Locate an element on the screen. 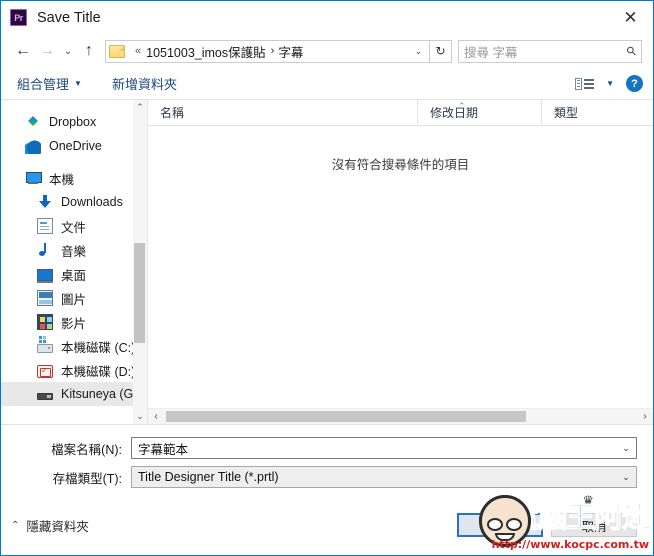  view-controls: ▼ ? is located at coordinates (609, 83).